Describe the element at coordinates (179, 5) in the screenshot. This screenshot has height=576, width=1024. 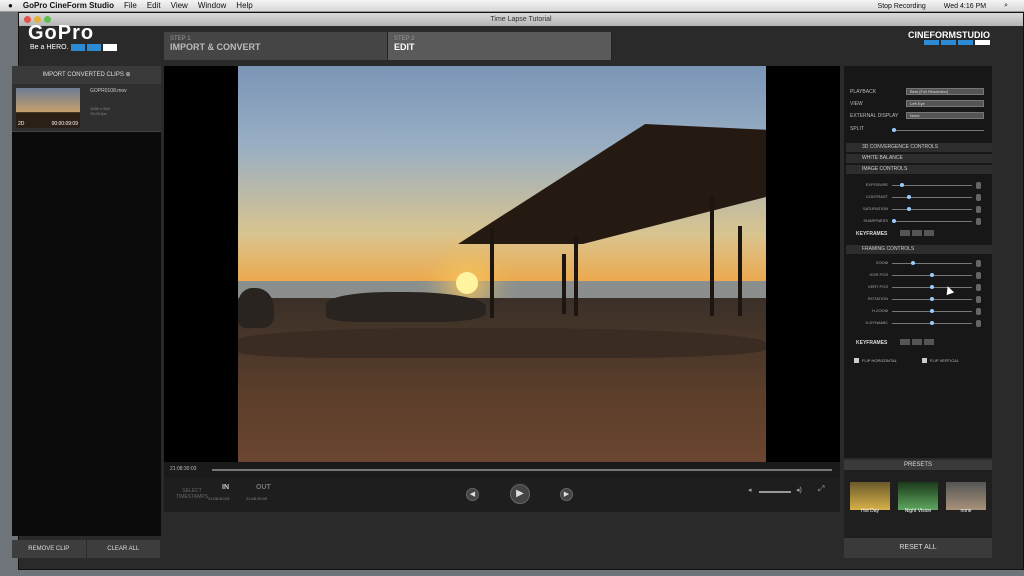
I see `menu-view: View` at that location.